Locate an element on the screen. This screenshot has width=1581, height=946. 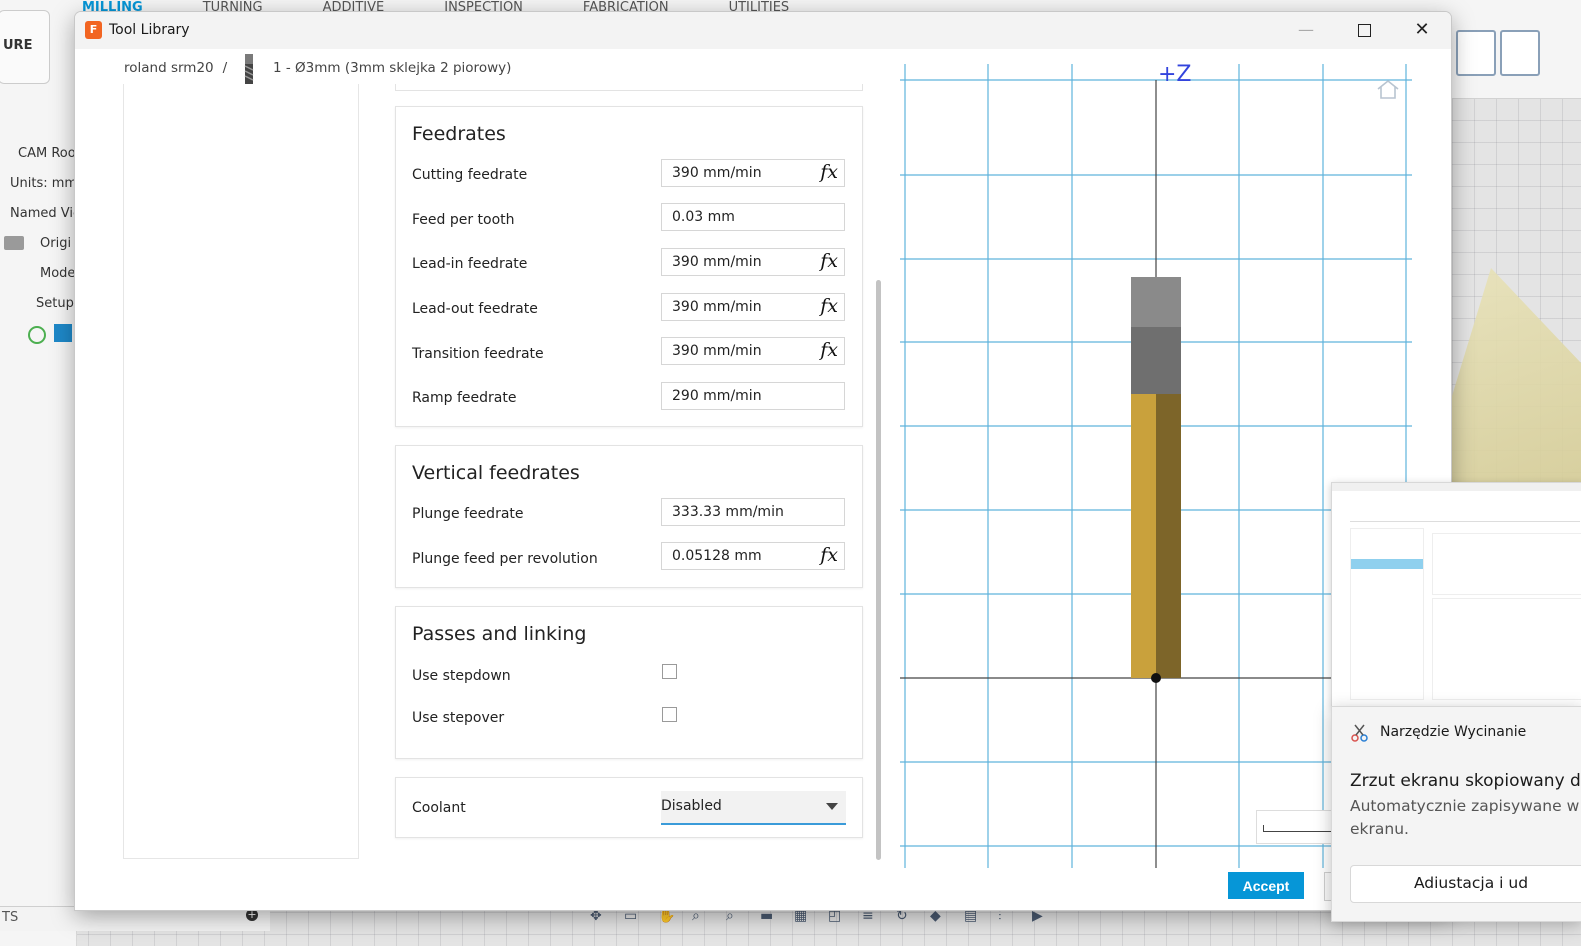
add-icon: + is located at coordinates (252, 915).